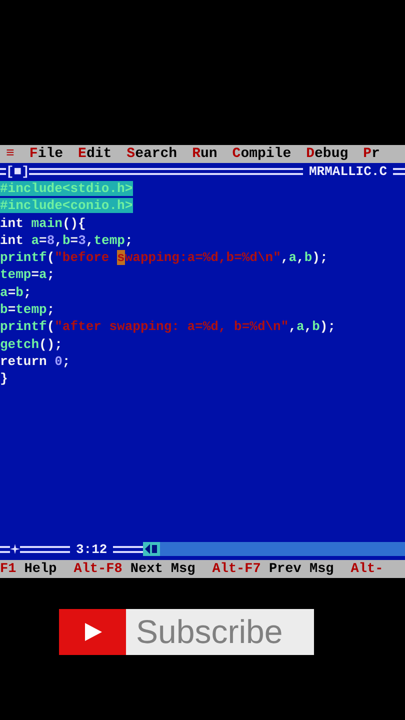 This screenshot has height=720, width=405. Describe the element at coordinates (274, 549) in the screenshot. I see `horizontal-scrollbar` at that location.